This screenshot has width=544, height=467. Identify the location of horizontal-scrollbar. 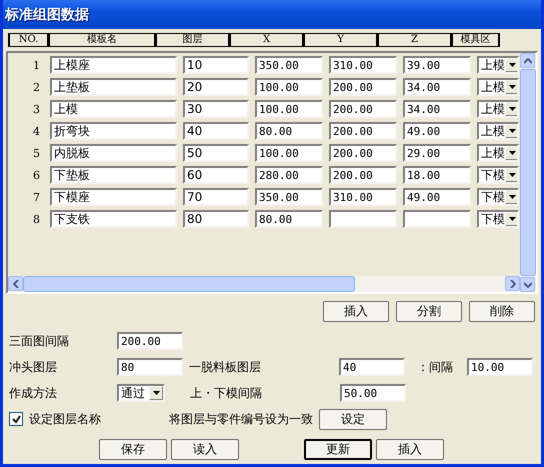
(264, 284).